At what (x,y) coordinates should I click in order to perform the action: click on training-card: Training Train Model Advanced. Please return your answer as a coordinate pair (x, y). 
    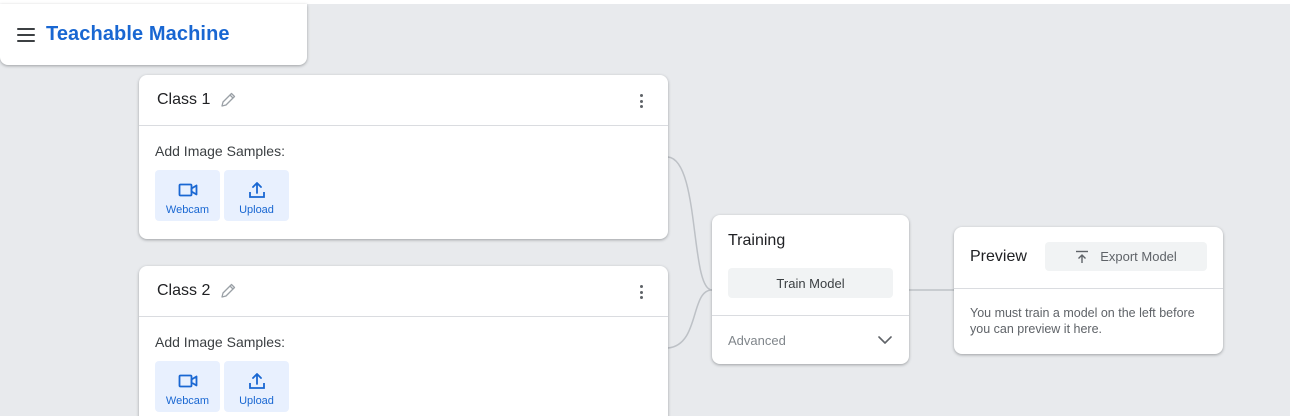
    Looking at the image, I should click on (810, 289).